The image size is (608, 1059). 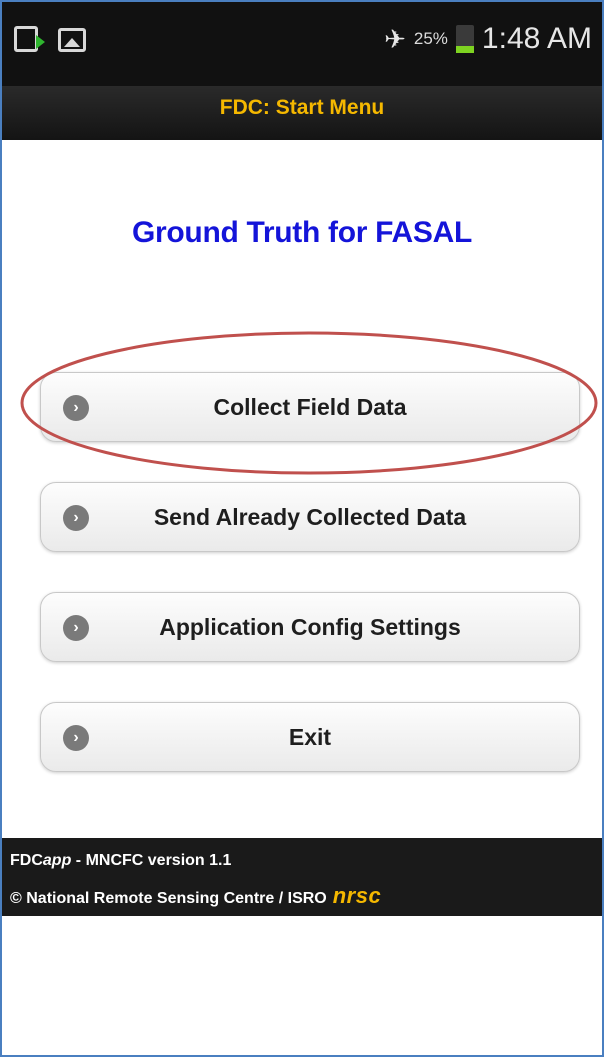 What do you see at coordinates (302, 232) in the screenshot?
I see `app-heading: Ground Truth for FASAL` at bounding box center [302, 232].